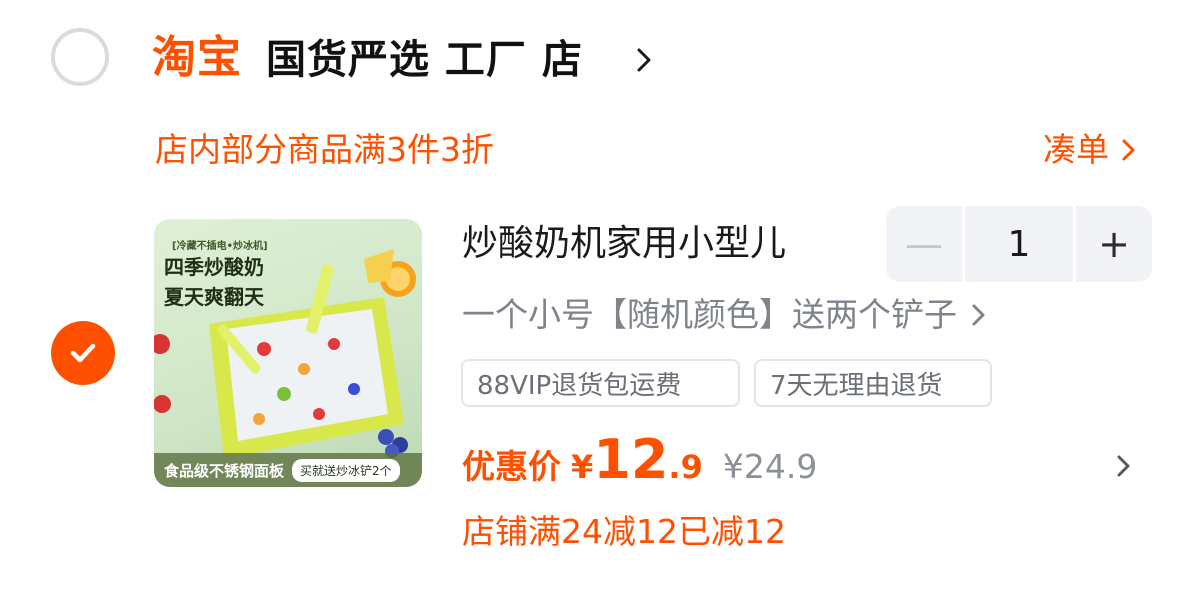 The image size is (1193, 593). What do you see at coordinates (288, 470) in the screenshot?
I see `image-bottom-banner: 食品级不锈钢面板 买就送炒冰铲2个` at bounding box center [288, 470].